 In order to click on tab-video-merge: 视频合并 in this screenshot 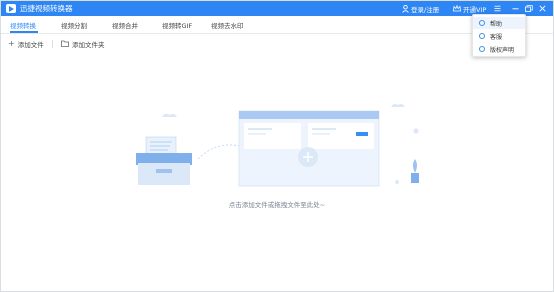, I will do `click(125, 25)`.